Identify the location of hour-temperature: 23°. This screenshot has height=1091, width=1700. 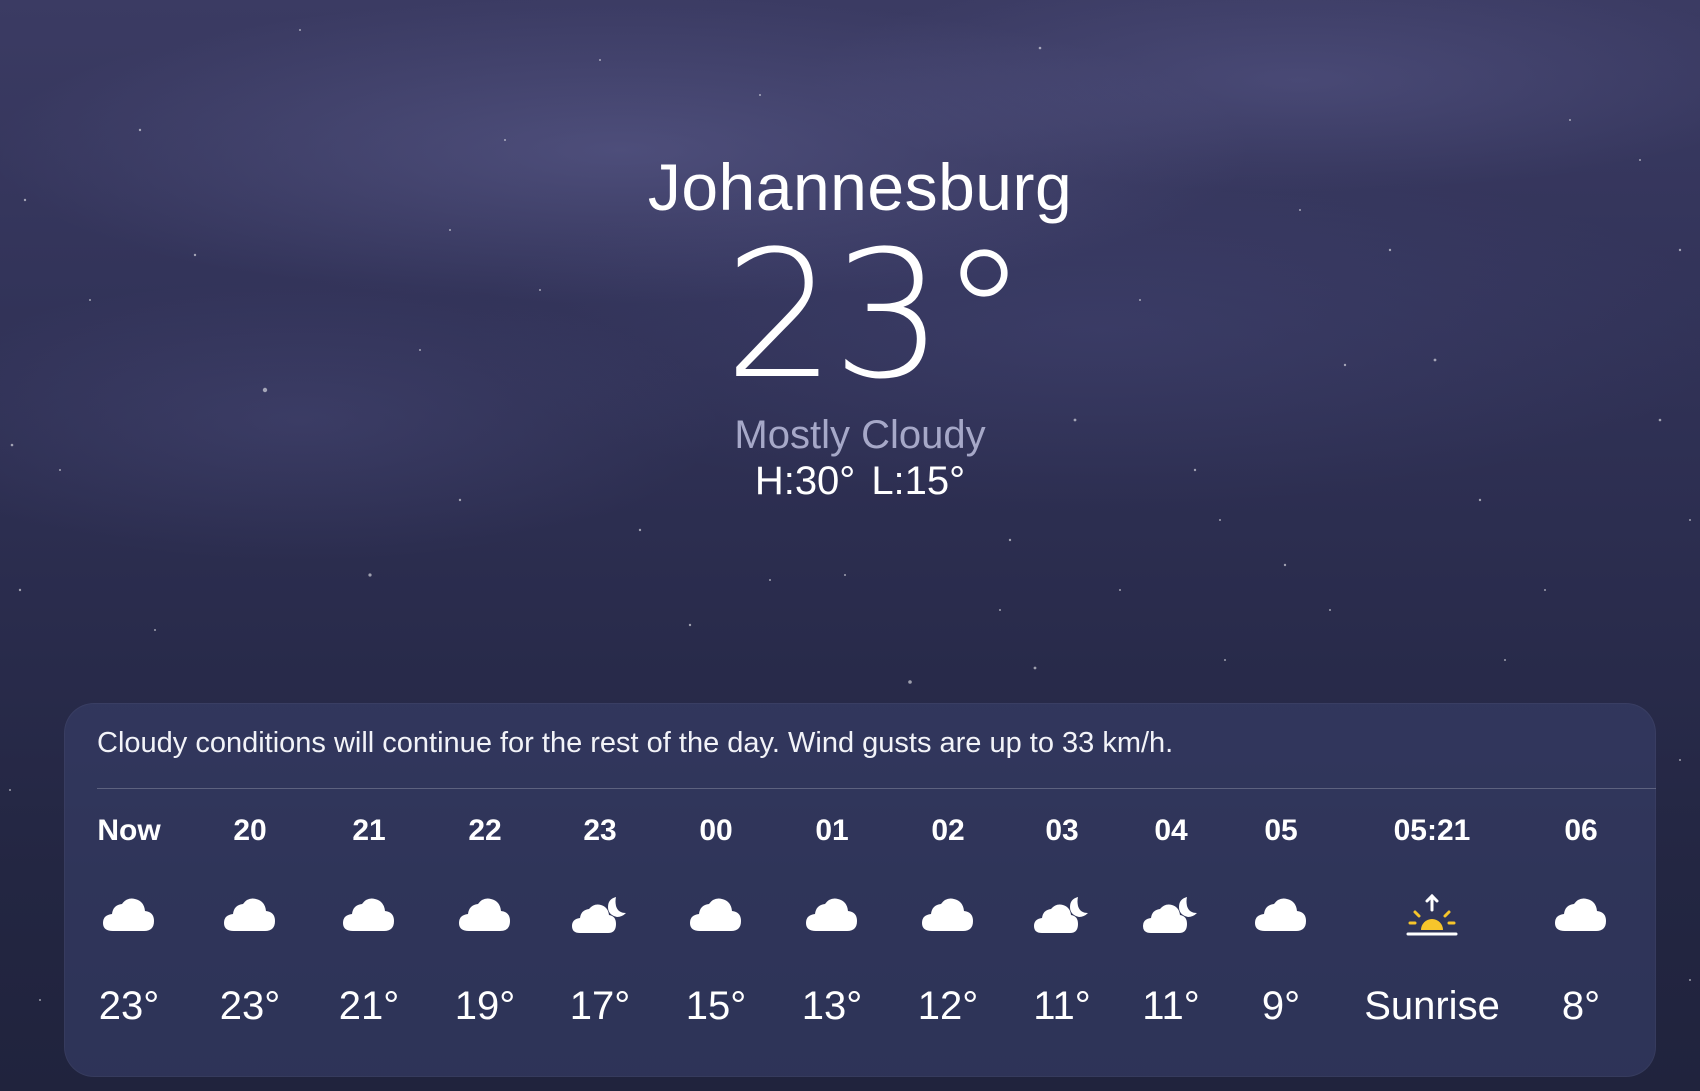
(129, 1006).